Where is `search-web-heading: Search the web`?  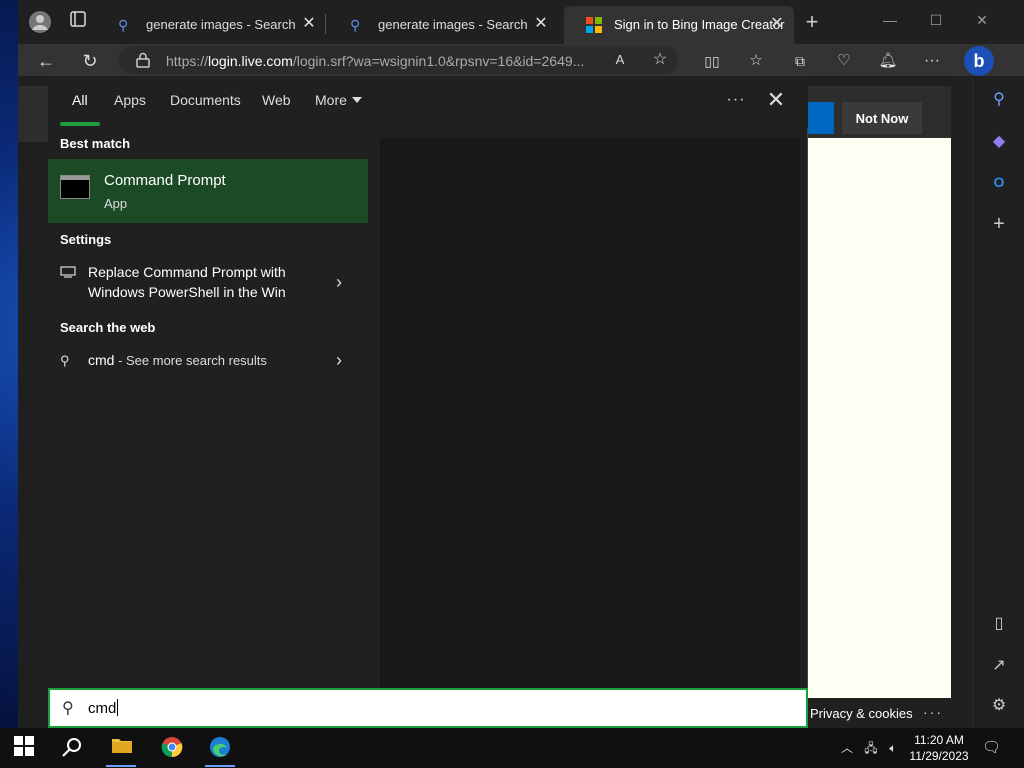 search-web-heading: Search the web is located at coordinates (108, 327).